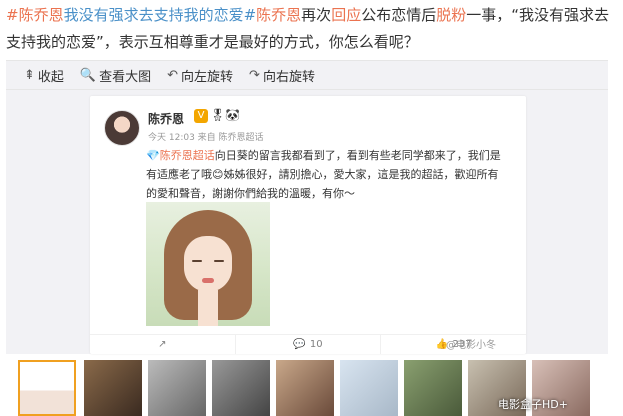  I want to click on view-large-button: 🔍 查看大图, so click(115, 75).